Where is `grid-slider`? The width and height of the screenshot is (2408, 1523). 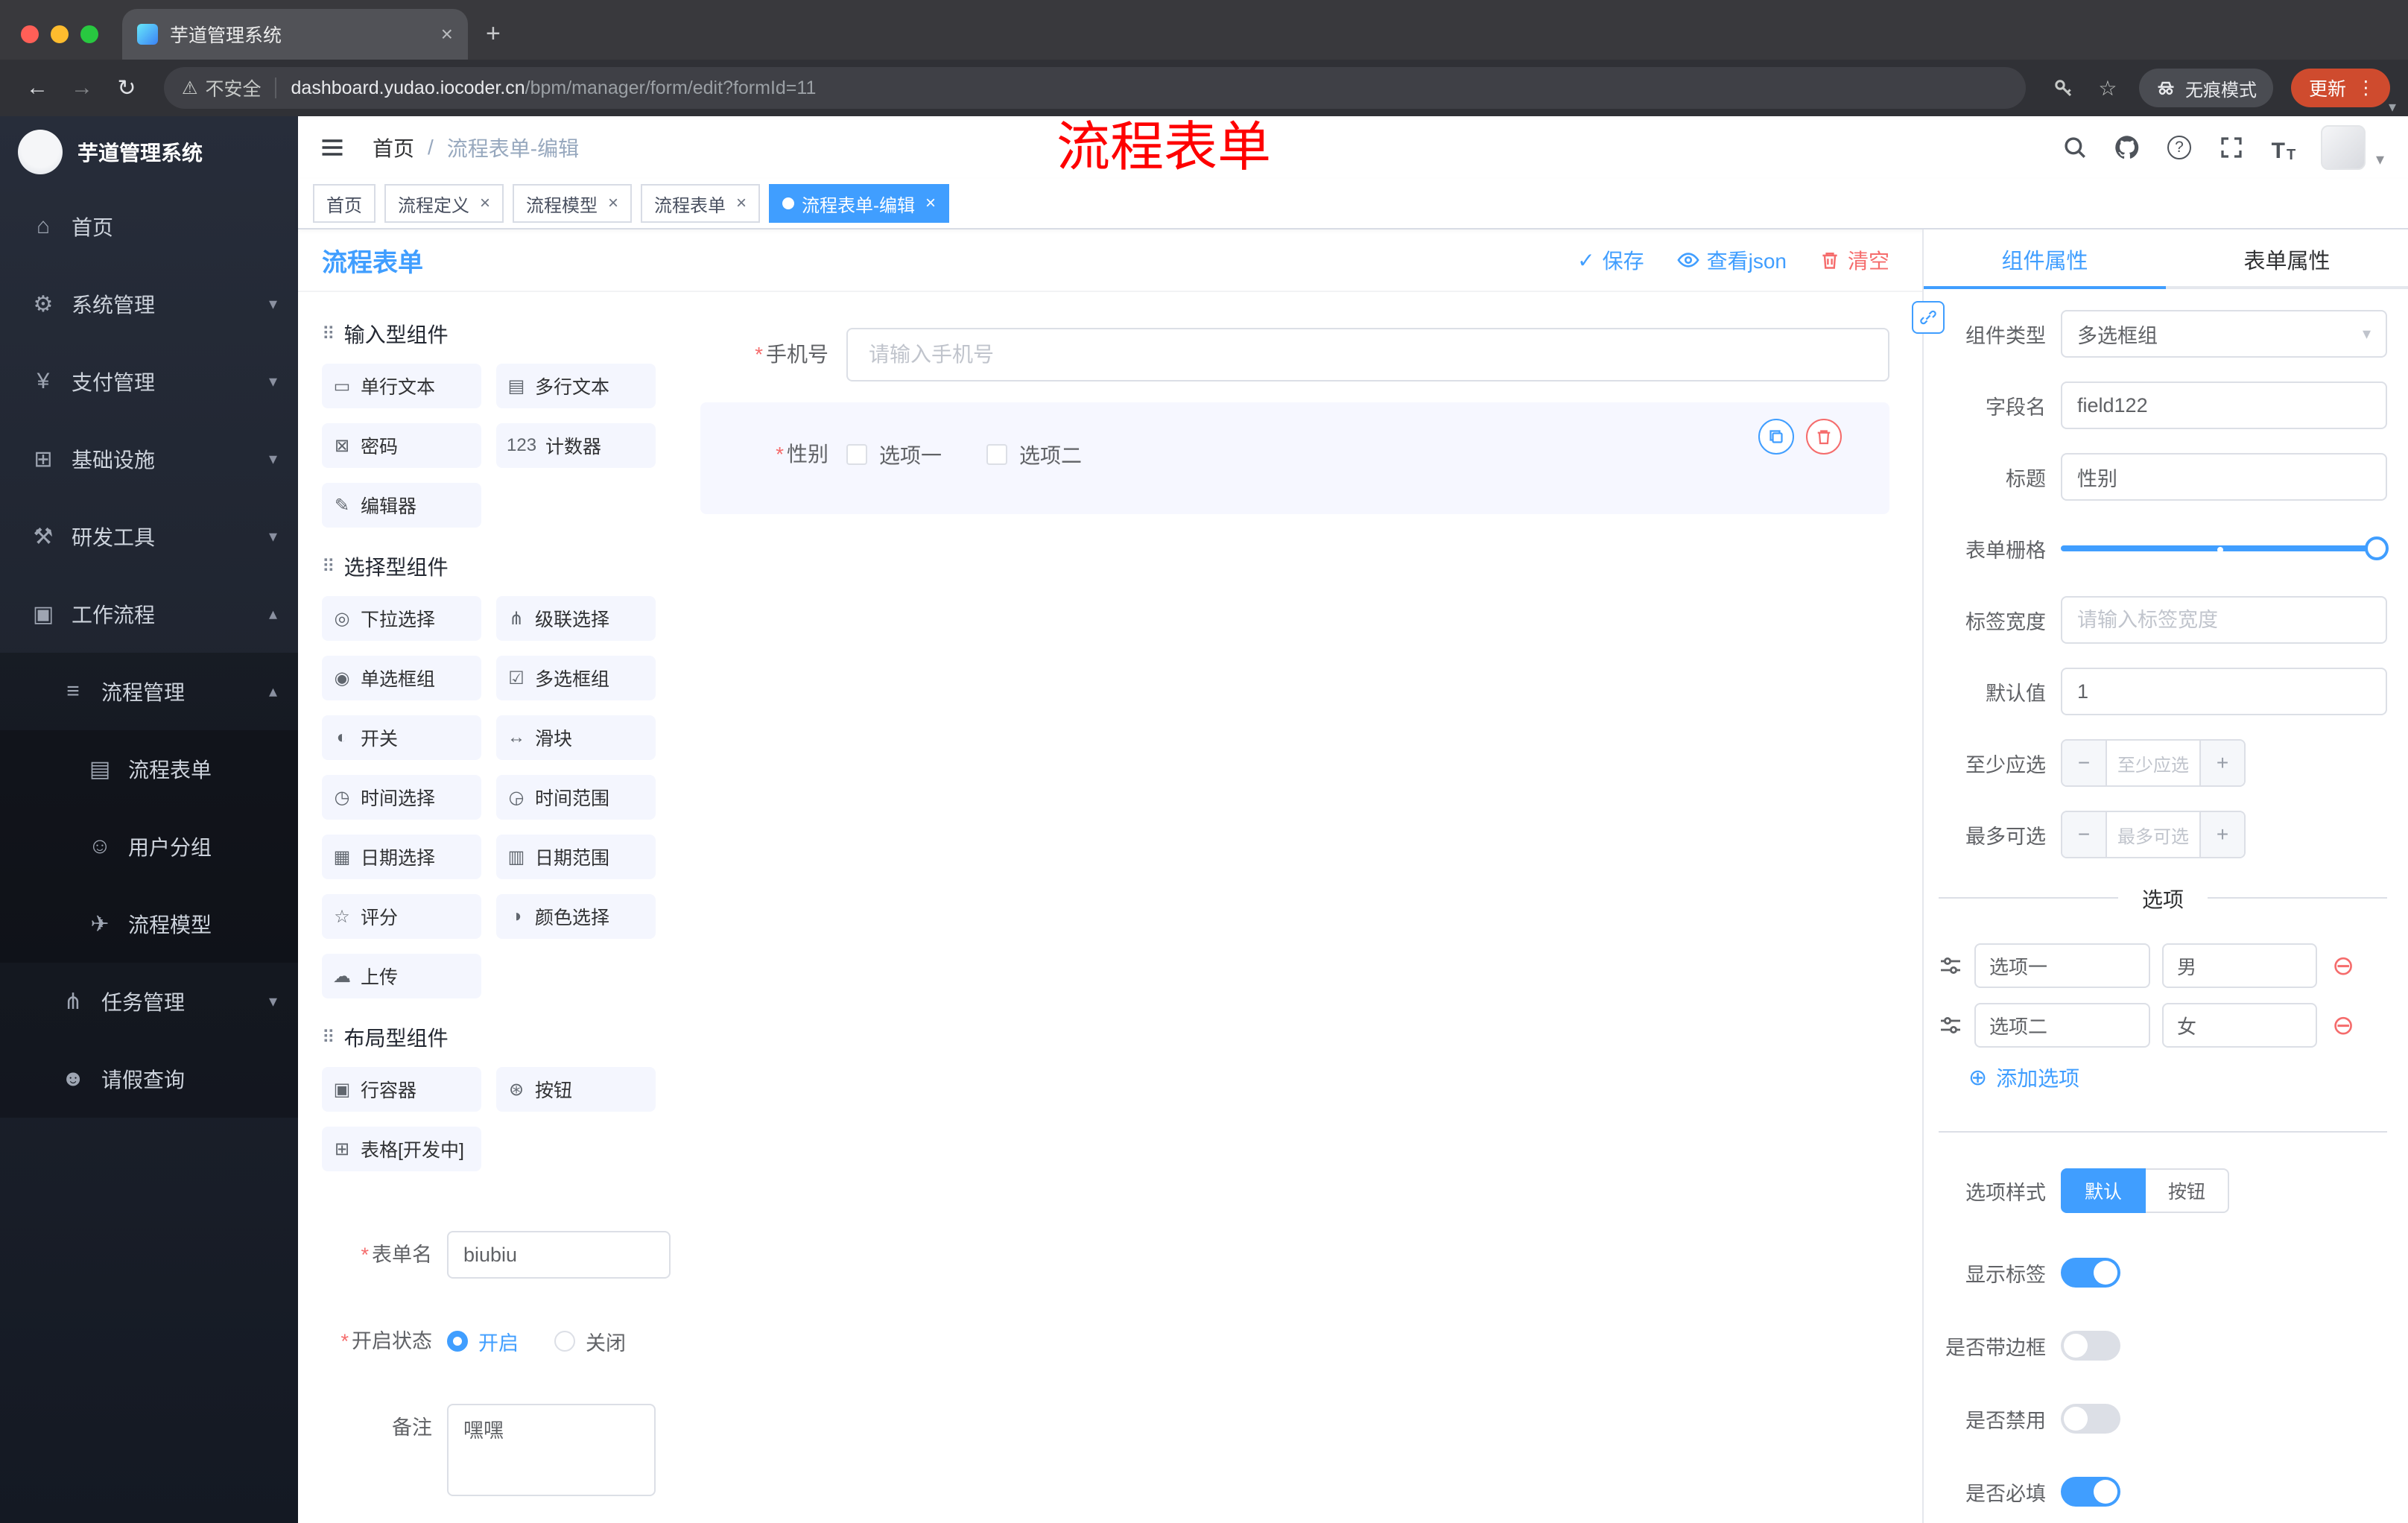
grid-slider is located at coordinates (2225, 548).